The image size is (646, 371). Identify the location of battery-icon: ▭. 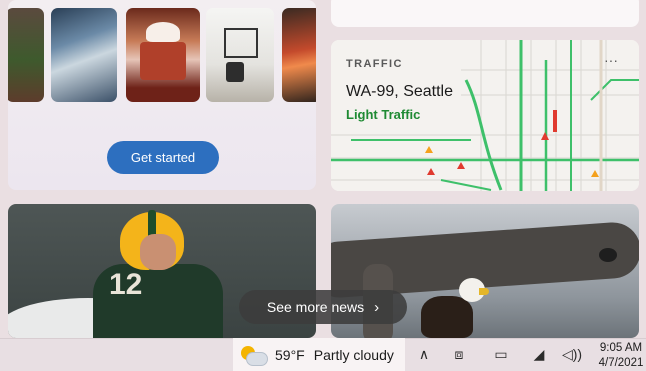
(501, 354).